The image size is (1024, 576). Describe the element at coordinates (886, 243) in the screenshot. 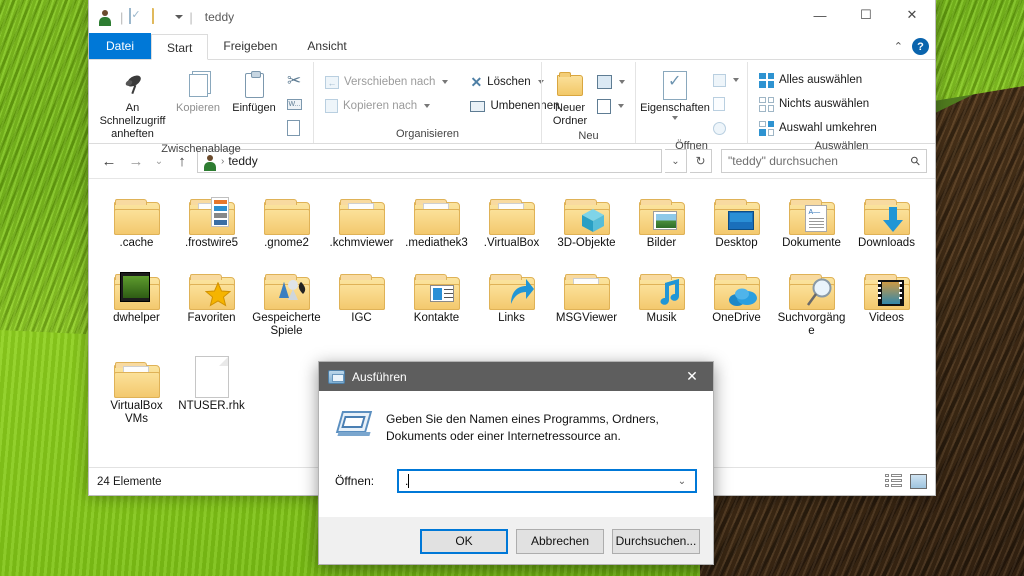

I see `item-label: Downloads` at that location.